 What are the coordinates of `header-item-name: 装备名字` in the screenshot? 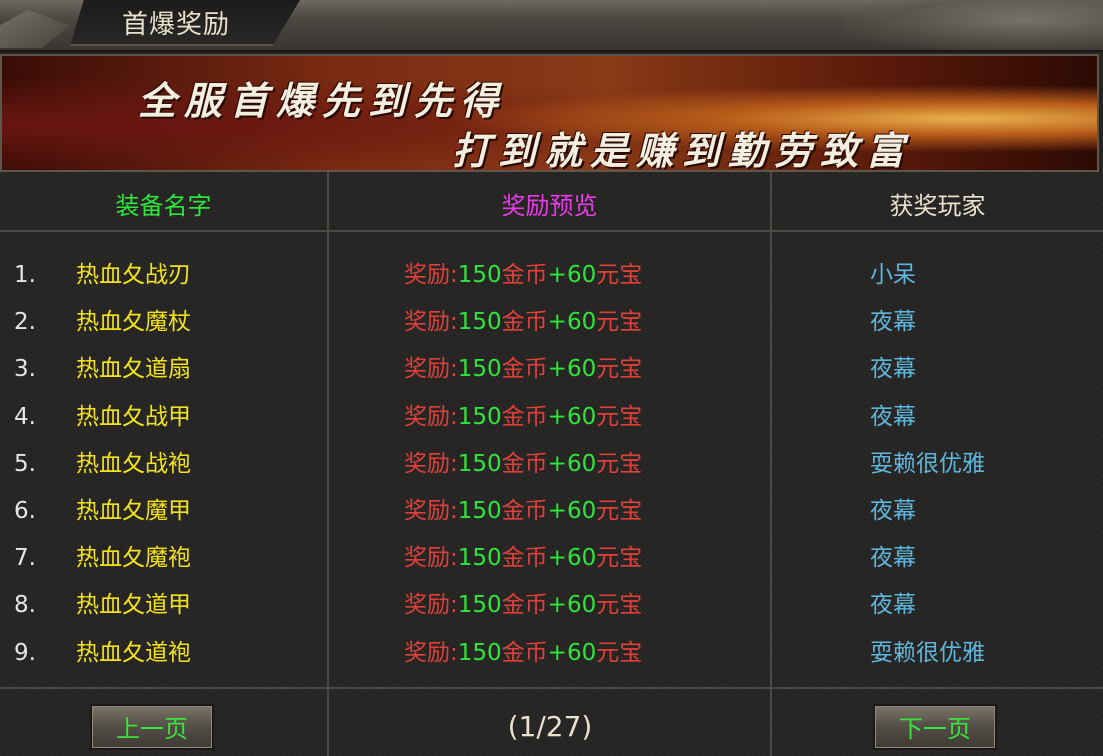 It's located at (163, 206).